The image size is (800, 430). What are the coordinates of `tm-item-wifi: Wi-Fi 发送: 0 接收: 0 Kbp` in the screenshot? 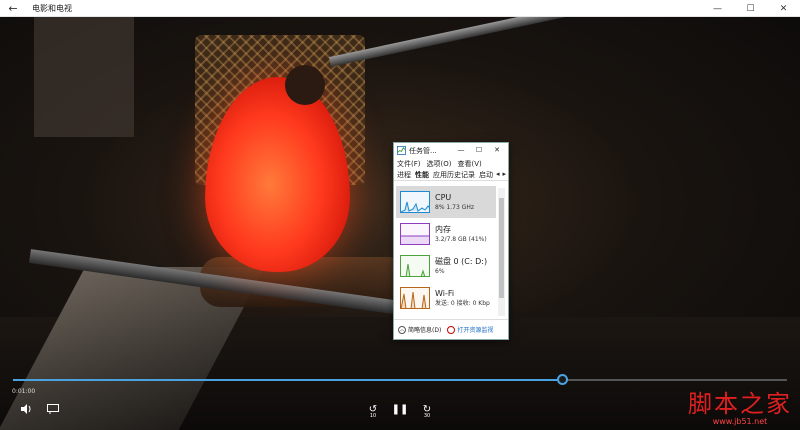 It's located at (446, 298).